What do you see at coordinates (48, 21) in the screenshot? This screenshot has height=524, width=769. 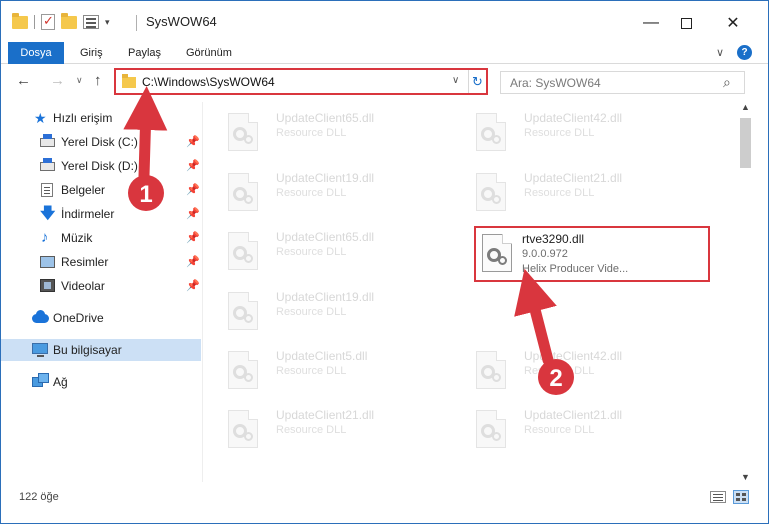 I see `properties-check-icon` at bounding box center [48, 21].